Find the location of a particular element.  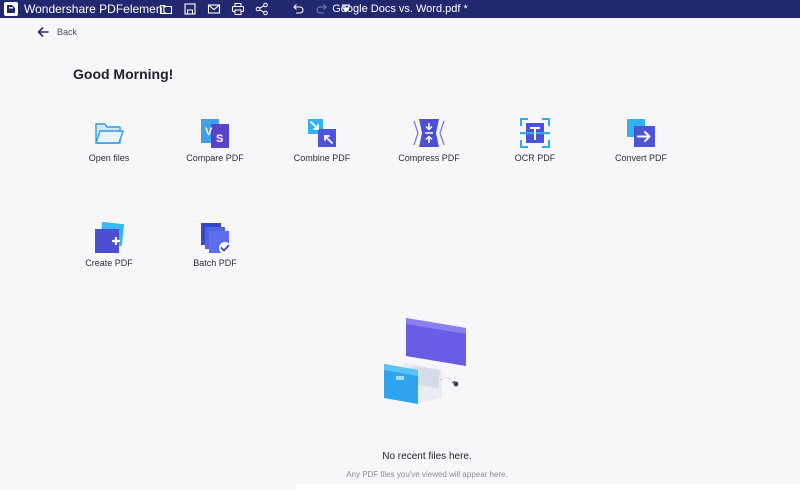

combine-pdf-button: Combine PDF is located at coordinates (322, 148).